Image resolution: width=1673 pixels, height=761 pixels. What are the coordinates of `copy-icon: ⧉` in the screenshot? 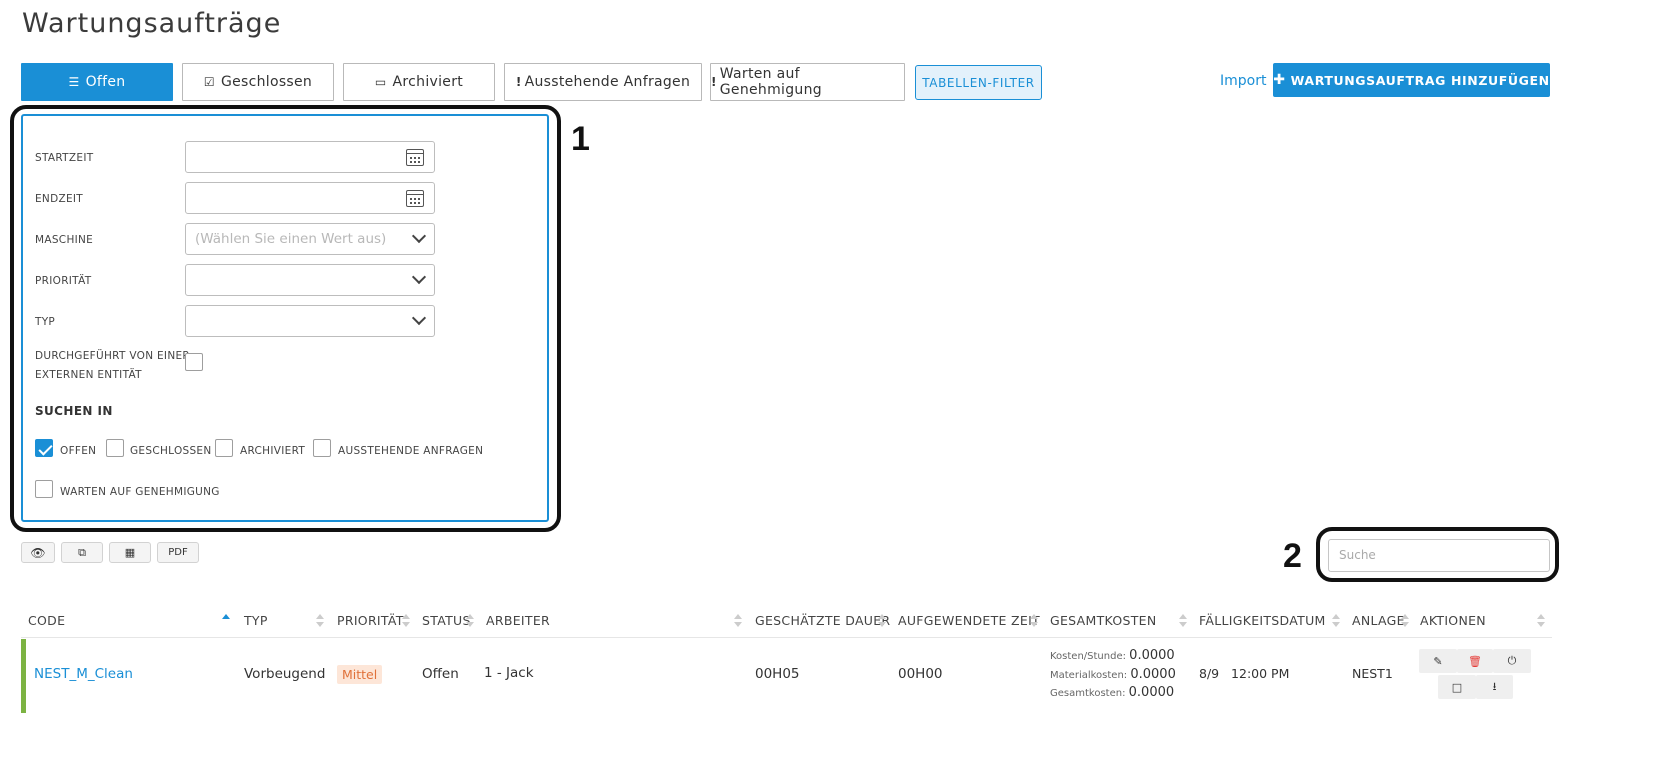 It's located at (82, 552).